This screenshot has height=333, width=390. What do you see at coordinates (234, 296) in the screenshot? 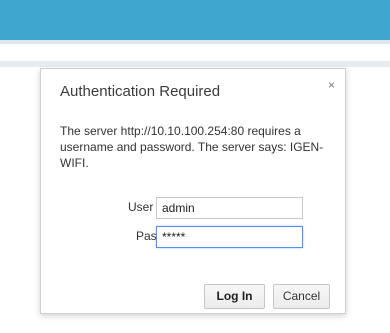
I see `login-button: Log In` at bounding box center [234, 296].